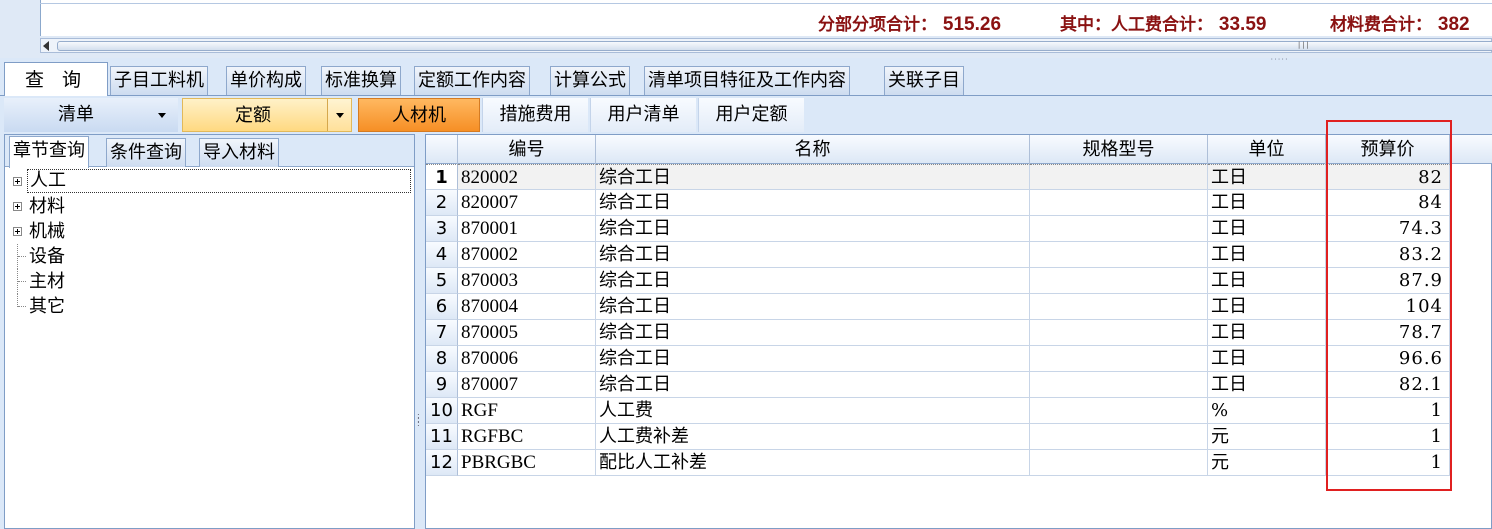 The height and width of the screenshot is (529, 1492). I want to click on tree-item-equipment: 设备, so click(209, 256).